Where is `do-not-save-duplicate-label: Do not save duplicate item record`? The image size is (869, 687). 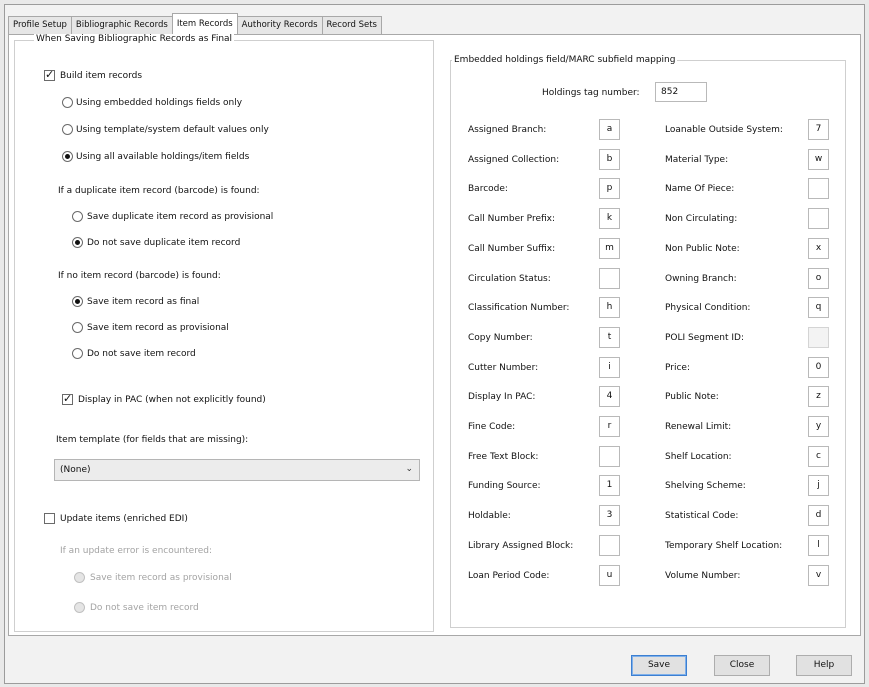 do-not-save-duplicate-label: Do not save duplicate item record is located at coordinates (164, 243).